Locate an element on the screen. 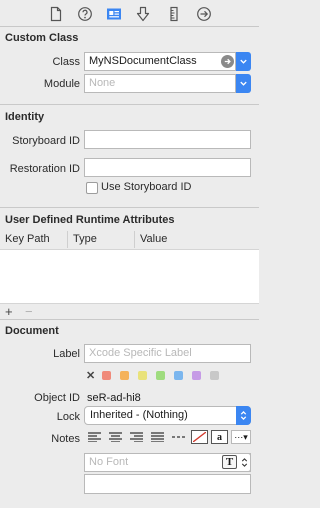 Image resolution: width=320 pixels, height=508 pixels. module-label: Module is located at coordinates (61, 84).